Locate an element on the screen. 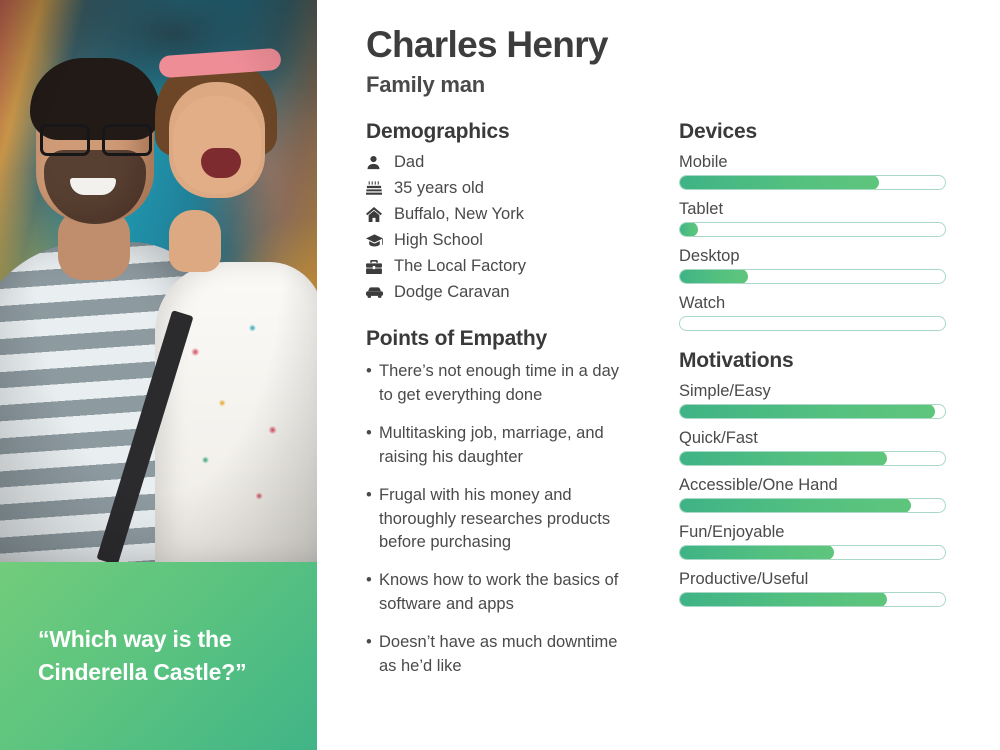 The width and height of the screenshot is (1000, 750). persona-role: Family man is located at coordinates (426, 85).